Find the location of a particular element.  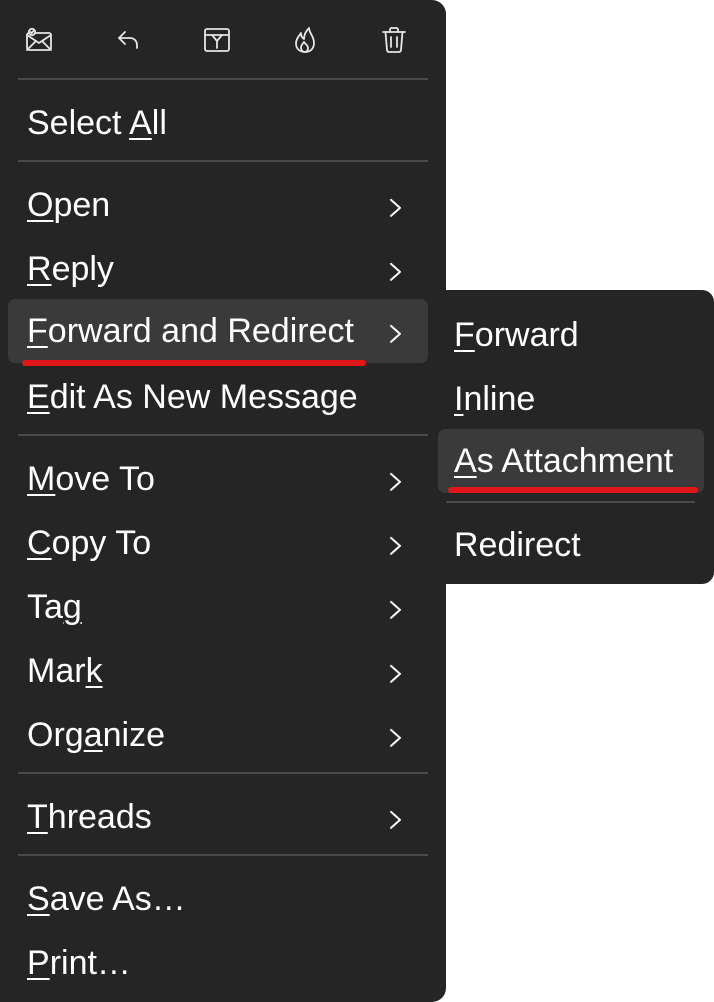

menu-item-open: Open is located at coordinates (218, 205).